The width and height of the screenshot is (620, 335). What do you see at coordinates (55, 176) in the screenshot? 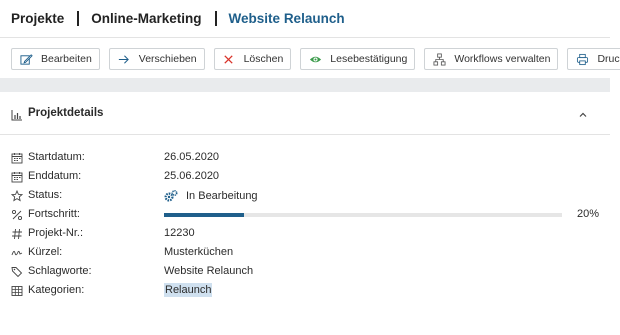
I see `enddatum-label: Enddatum:` at bounding box center [55, 176].